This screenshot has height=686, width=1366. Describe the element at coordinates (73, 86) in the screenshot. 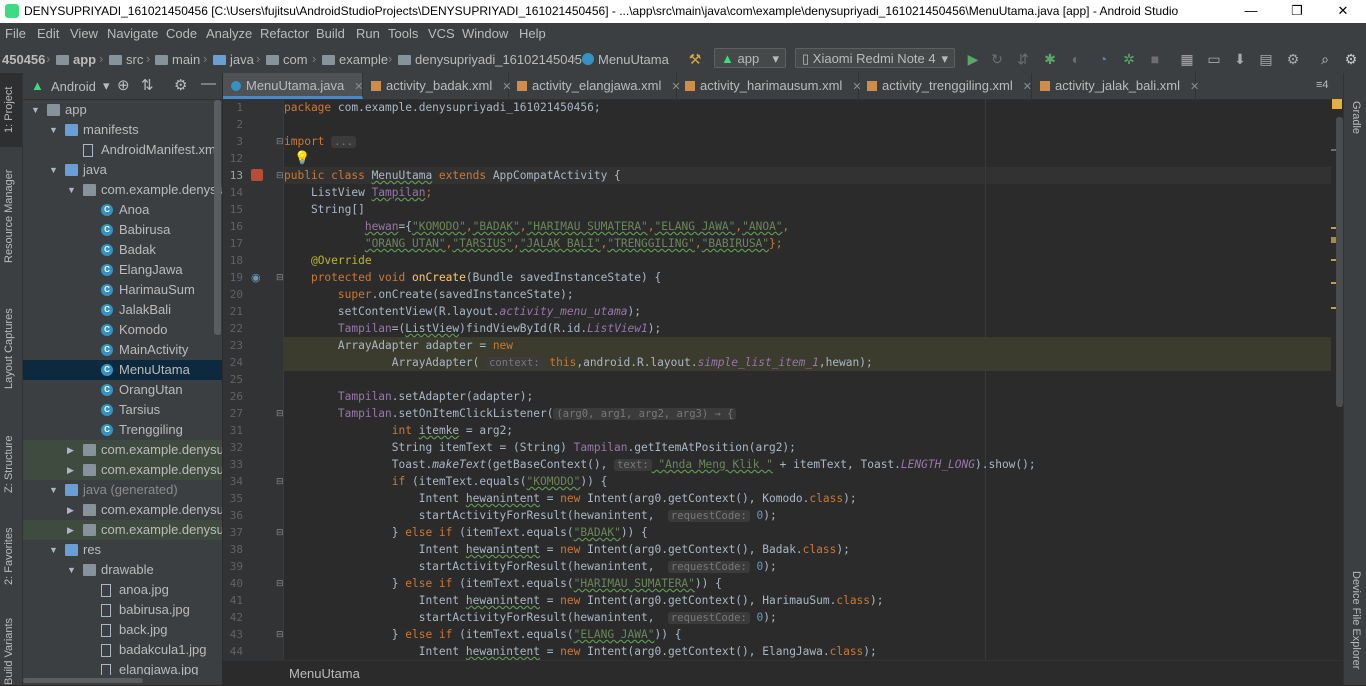

I see `project-view-select: Android` at that location.